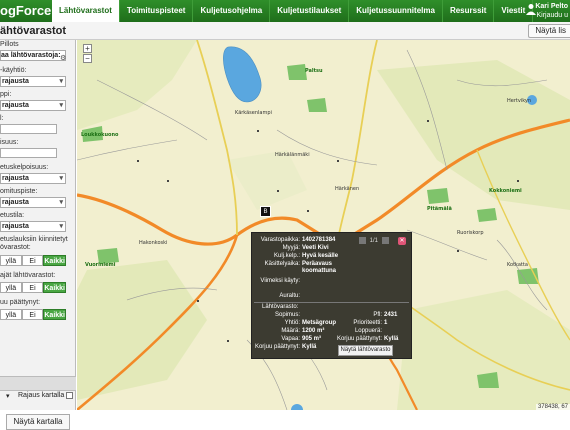 The image size is (570, 430). Describe the element at coordinates (551, 15) in the screenshot. I see `logout-link: Kirjaudu u` at that location.